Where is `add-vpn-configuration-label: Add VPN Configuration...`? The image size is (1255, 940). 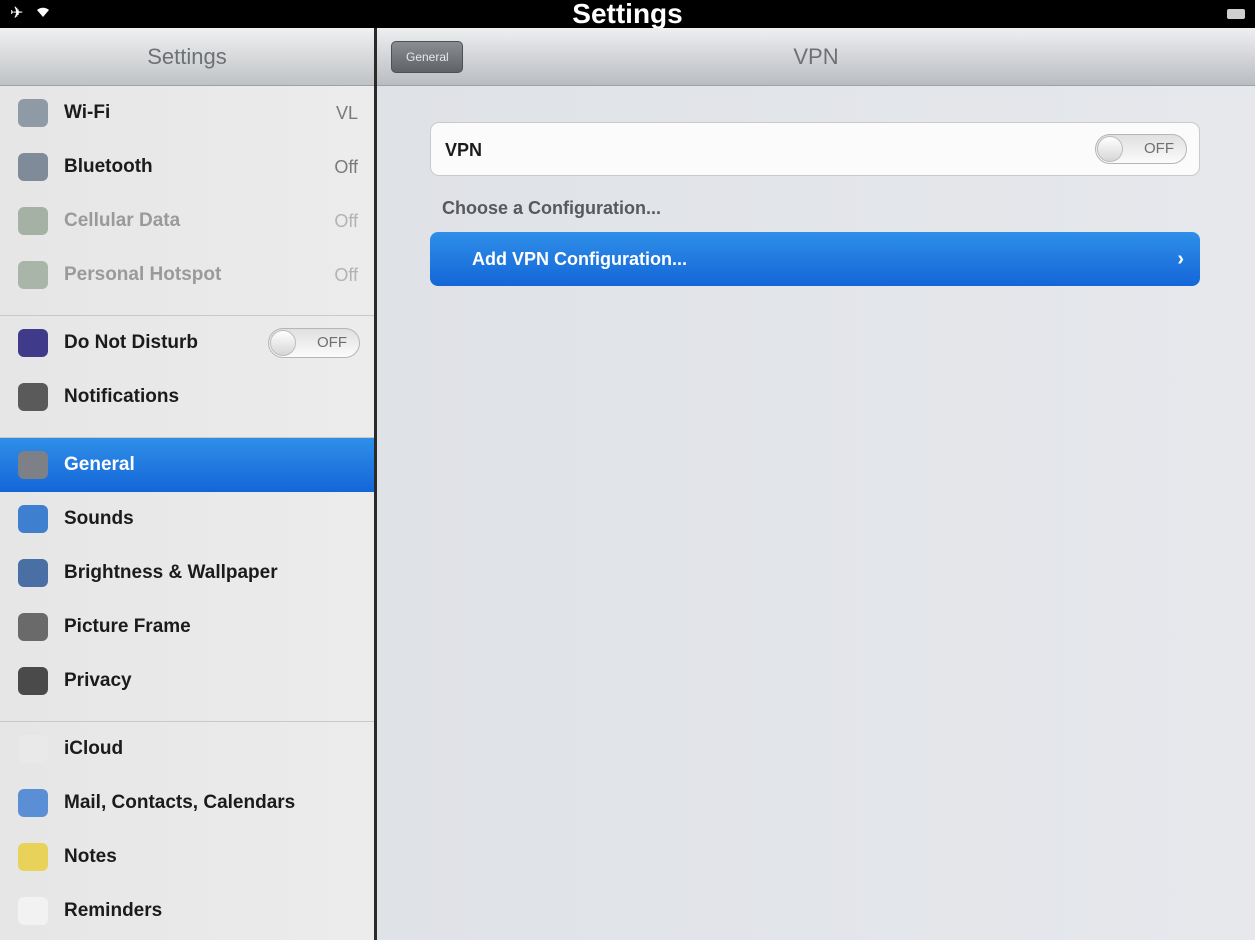 add-vpn-configuration-label: Add VPN Configuration... is located at coordinates (579, 259).